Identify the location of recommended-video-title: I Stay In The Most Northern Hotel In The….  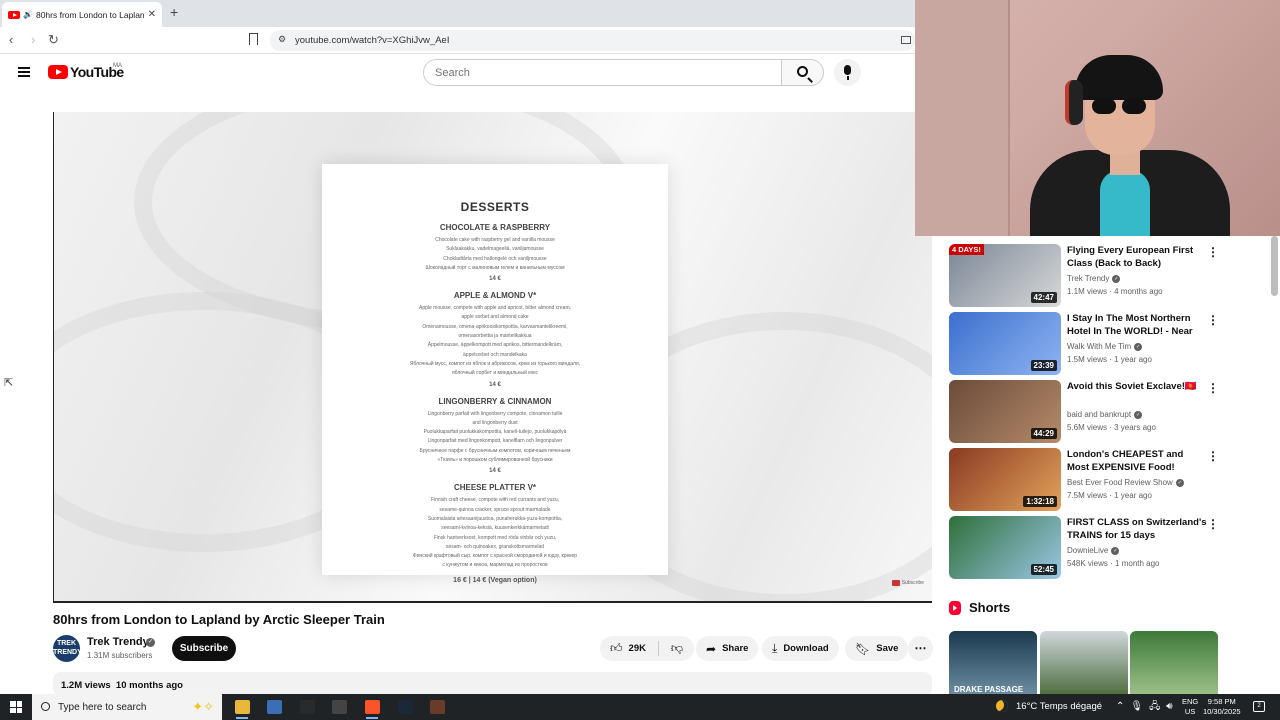
(1137, 325).